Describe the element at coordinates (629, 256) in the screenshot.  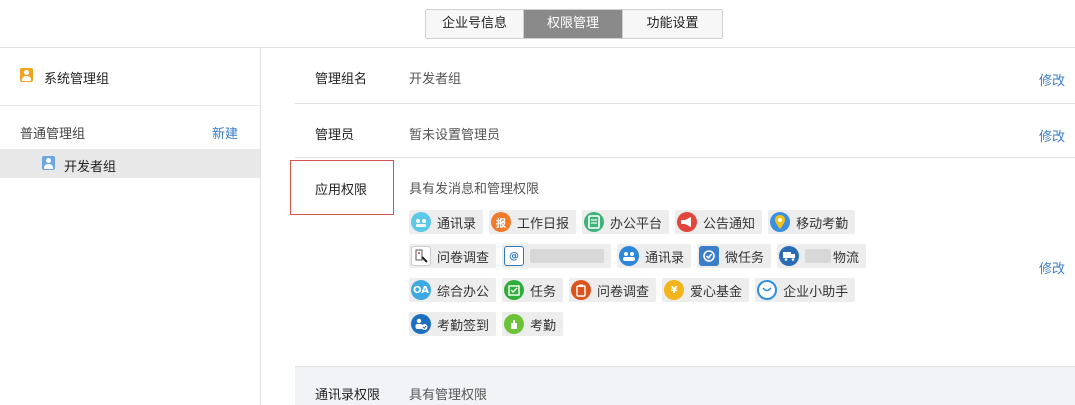
I see `people-icon` at that location.